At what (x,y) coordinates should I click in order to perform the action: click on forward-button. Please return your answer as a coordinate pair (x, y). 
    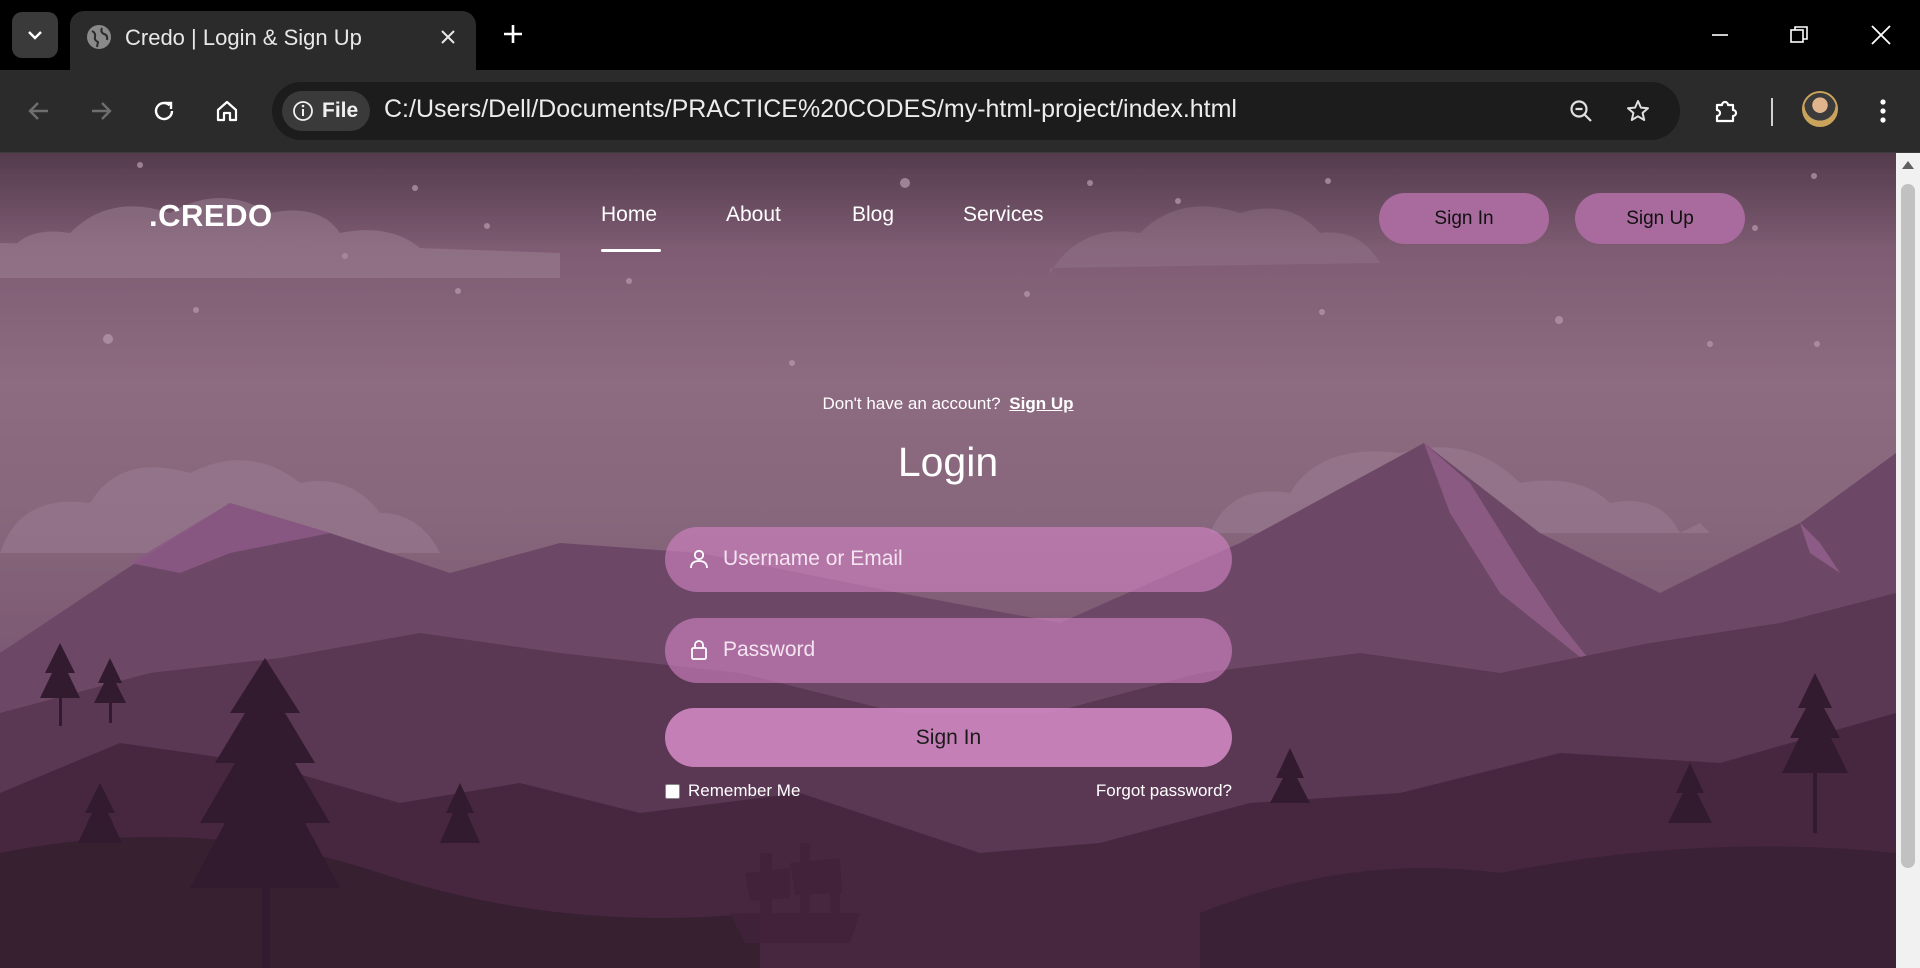
    Looking at the image, I should click on (101, 111).